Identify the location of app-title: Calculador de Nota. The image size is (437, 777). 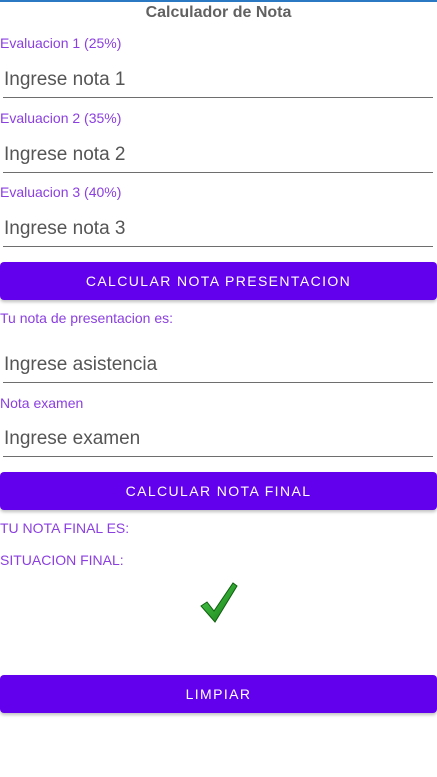
(218, 12).